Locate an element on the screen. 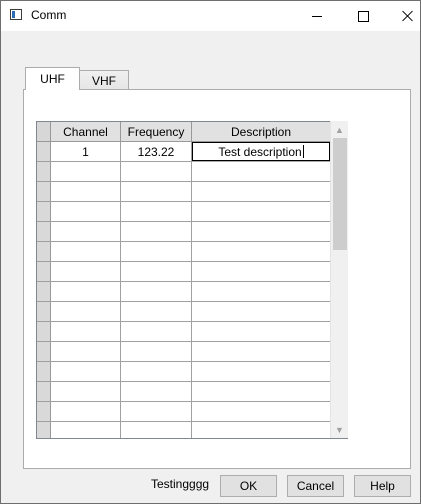 This screenshot has height=504, width=421. column-header-channel: Channel is located at coordinates (86, 132).